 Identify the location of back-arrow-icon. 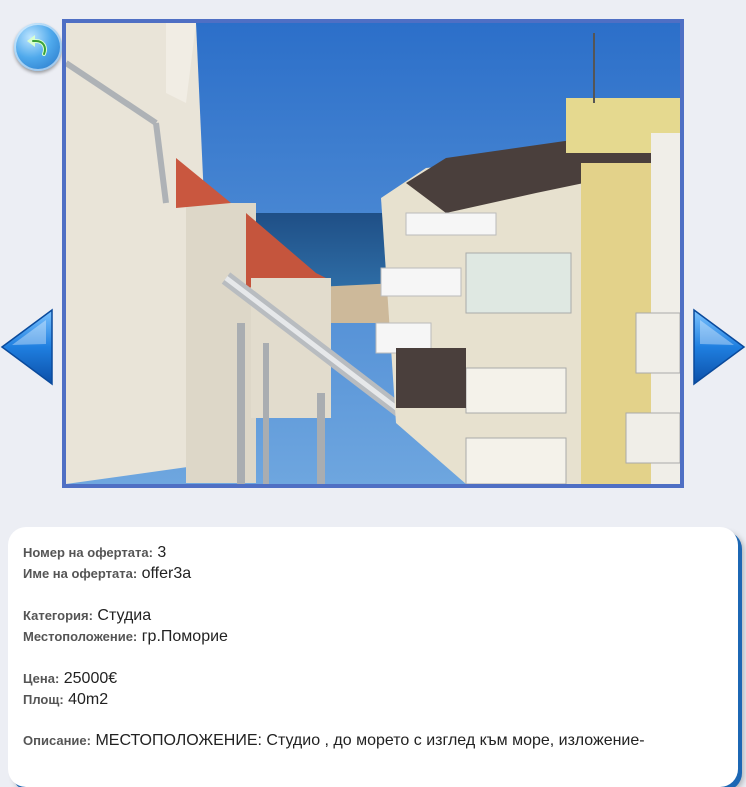
(37, 45).